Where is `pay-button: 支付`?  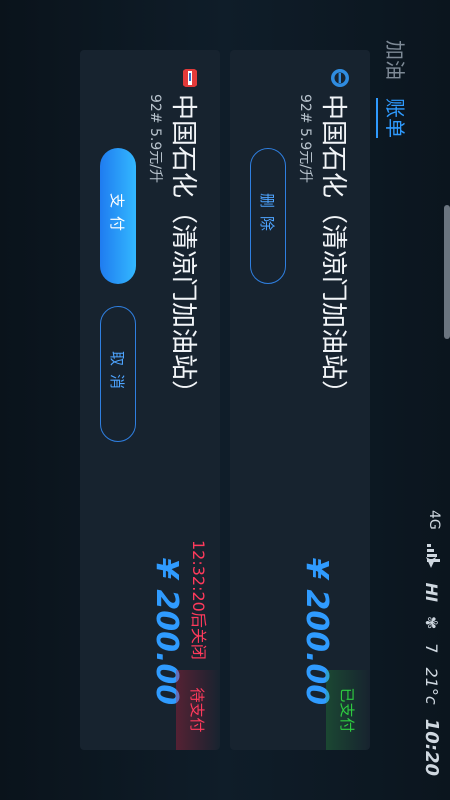 pay-button: 支付 is located at coordinates (118, 216).